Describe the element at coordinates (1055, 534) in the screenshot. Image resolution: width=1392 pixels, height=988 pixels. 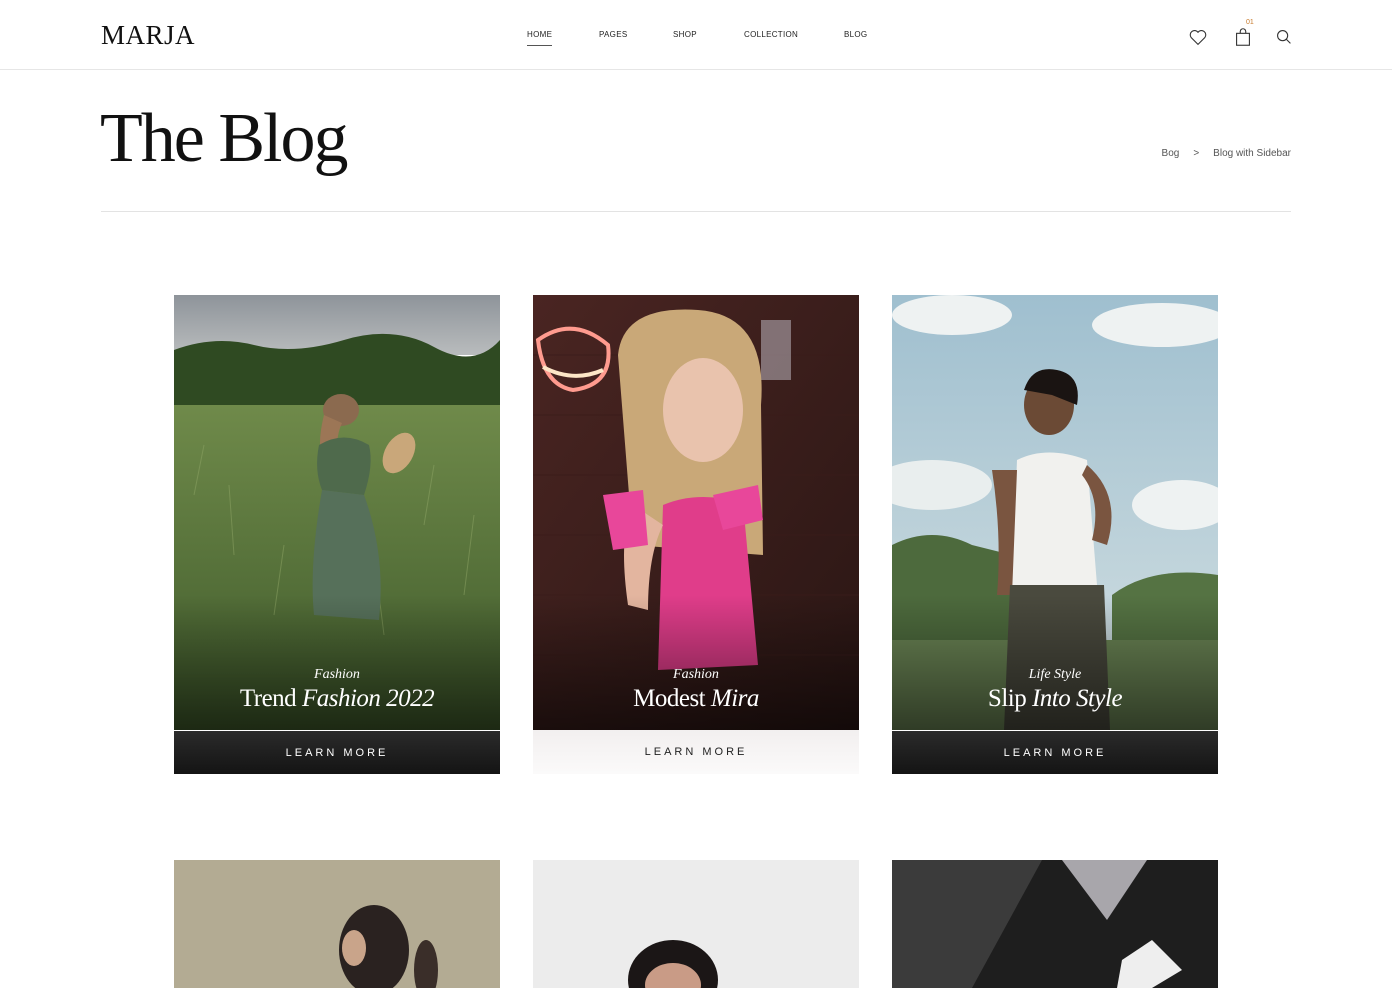
I see `blog-card: Life Style Slip Into Style LEARN MORE` at that location.